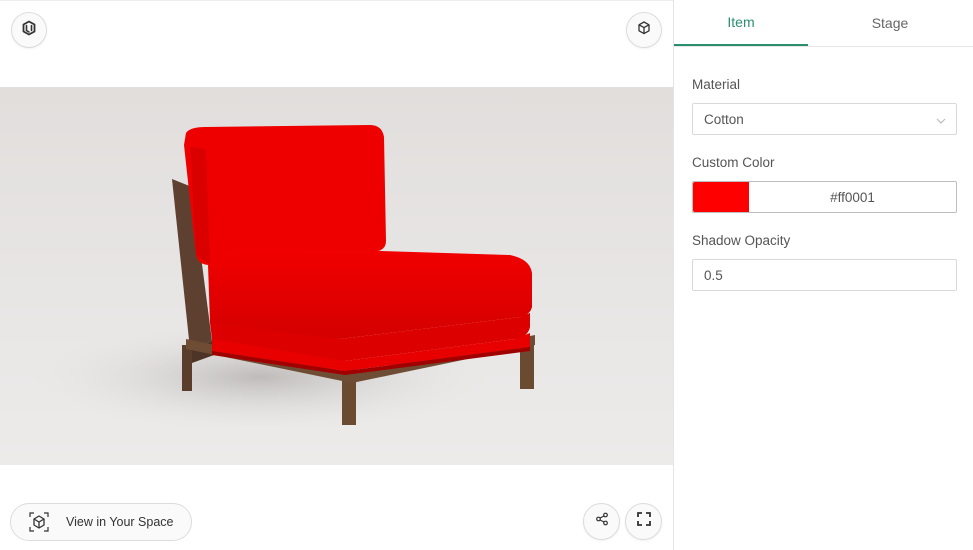  I want to click on panel-tabs: Item Stage, so click(823, 23).